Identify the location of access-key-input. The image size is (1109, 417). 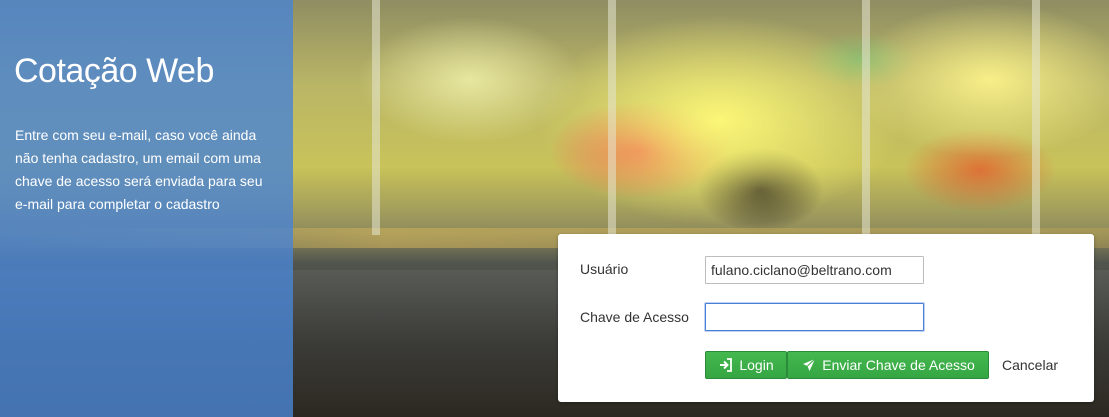
(814, 317).